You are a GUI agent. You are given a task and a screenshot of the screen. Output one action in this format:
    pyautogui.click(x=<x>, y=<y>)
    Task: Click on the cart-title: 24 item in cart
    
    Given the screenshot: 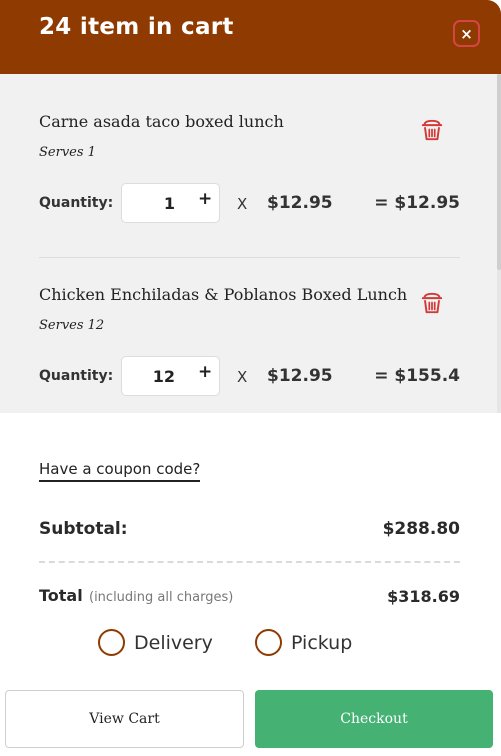 What is the action you would take?
    pyautogui.click(x=136, y=27)
    